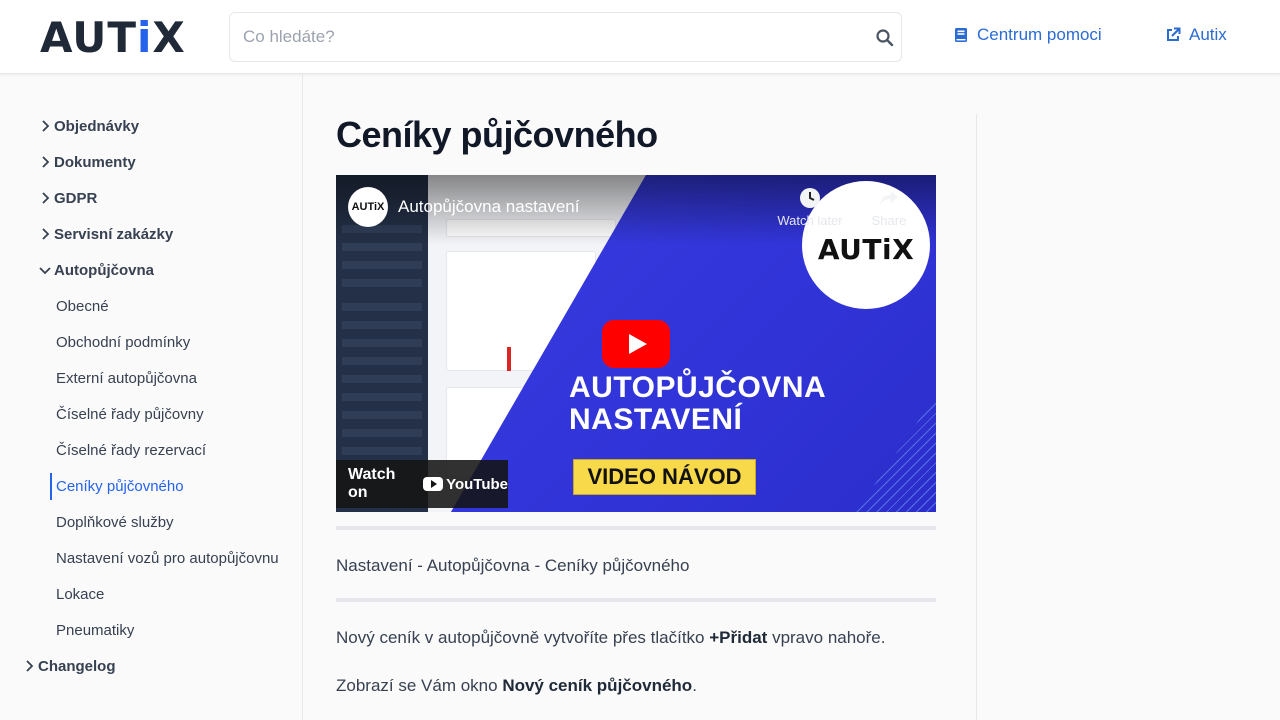  Describe the element at coordinates (95, 162) in the screenshot. I see `sidebar-group-label: Dokumenty` at that location.